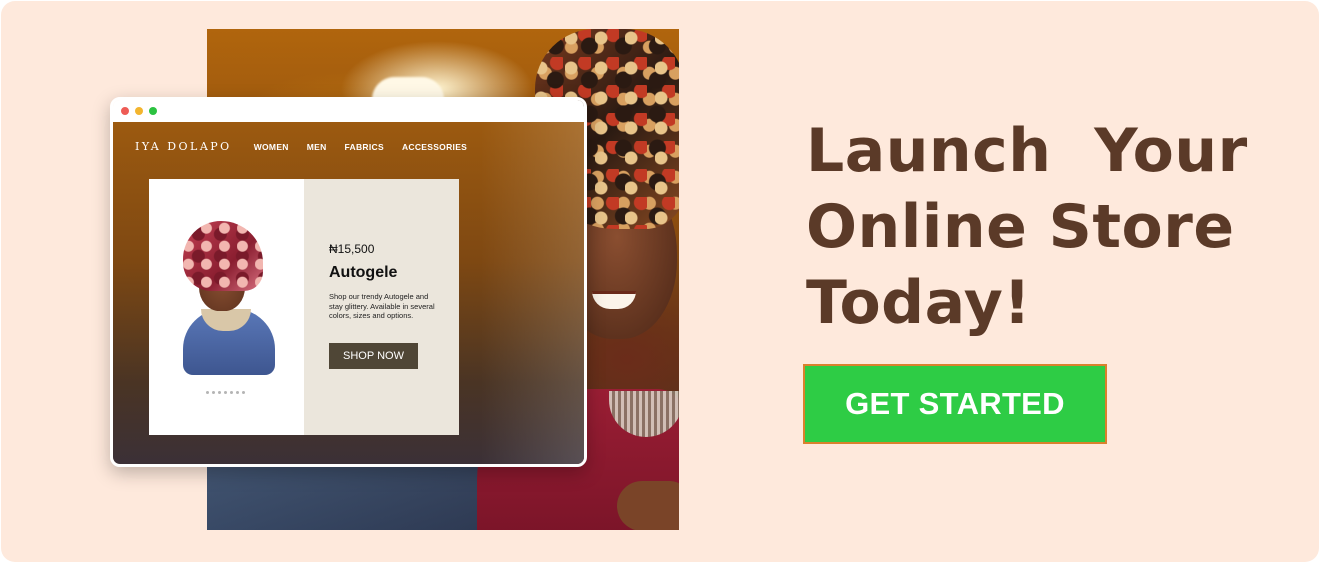 This screenshot has width=1320, height=563. I want to click on nav-link-fabrics: FABRICS, so click(364, 147).